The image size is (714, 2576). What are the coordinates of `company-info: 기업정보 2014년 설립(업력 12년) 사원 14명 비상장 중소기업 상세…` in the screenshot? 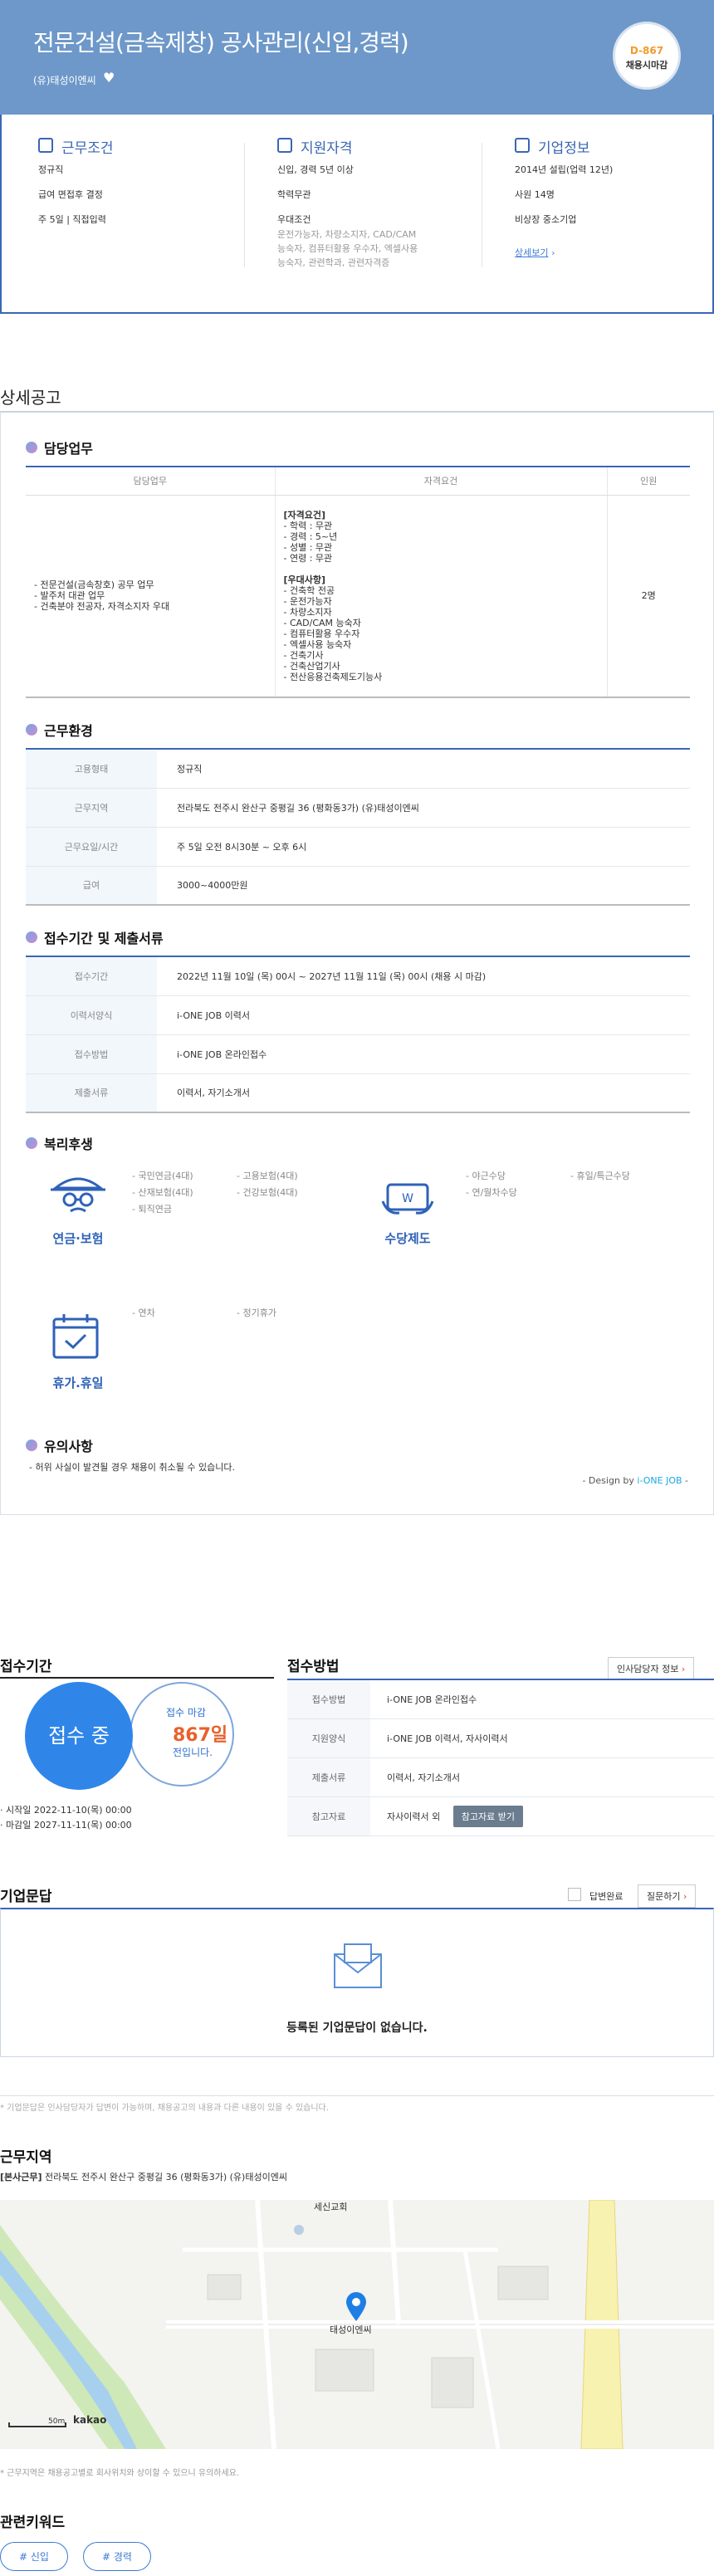 It's located at (614, 197).